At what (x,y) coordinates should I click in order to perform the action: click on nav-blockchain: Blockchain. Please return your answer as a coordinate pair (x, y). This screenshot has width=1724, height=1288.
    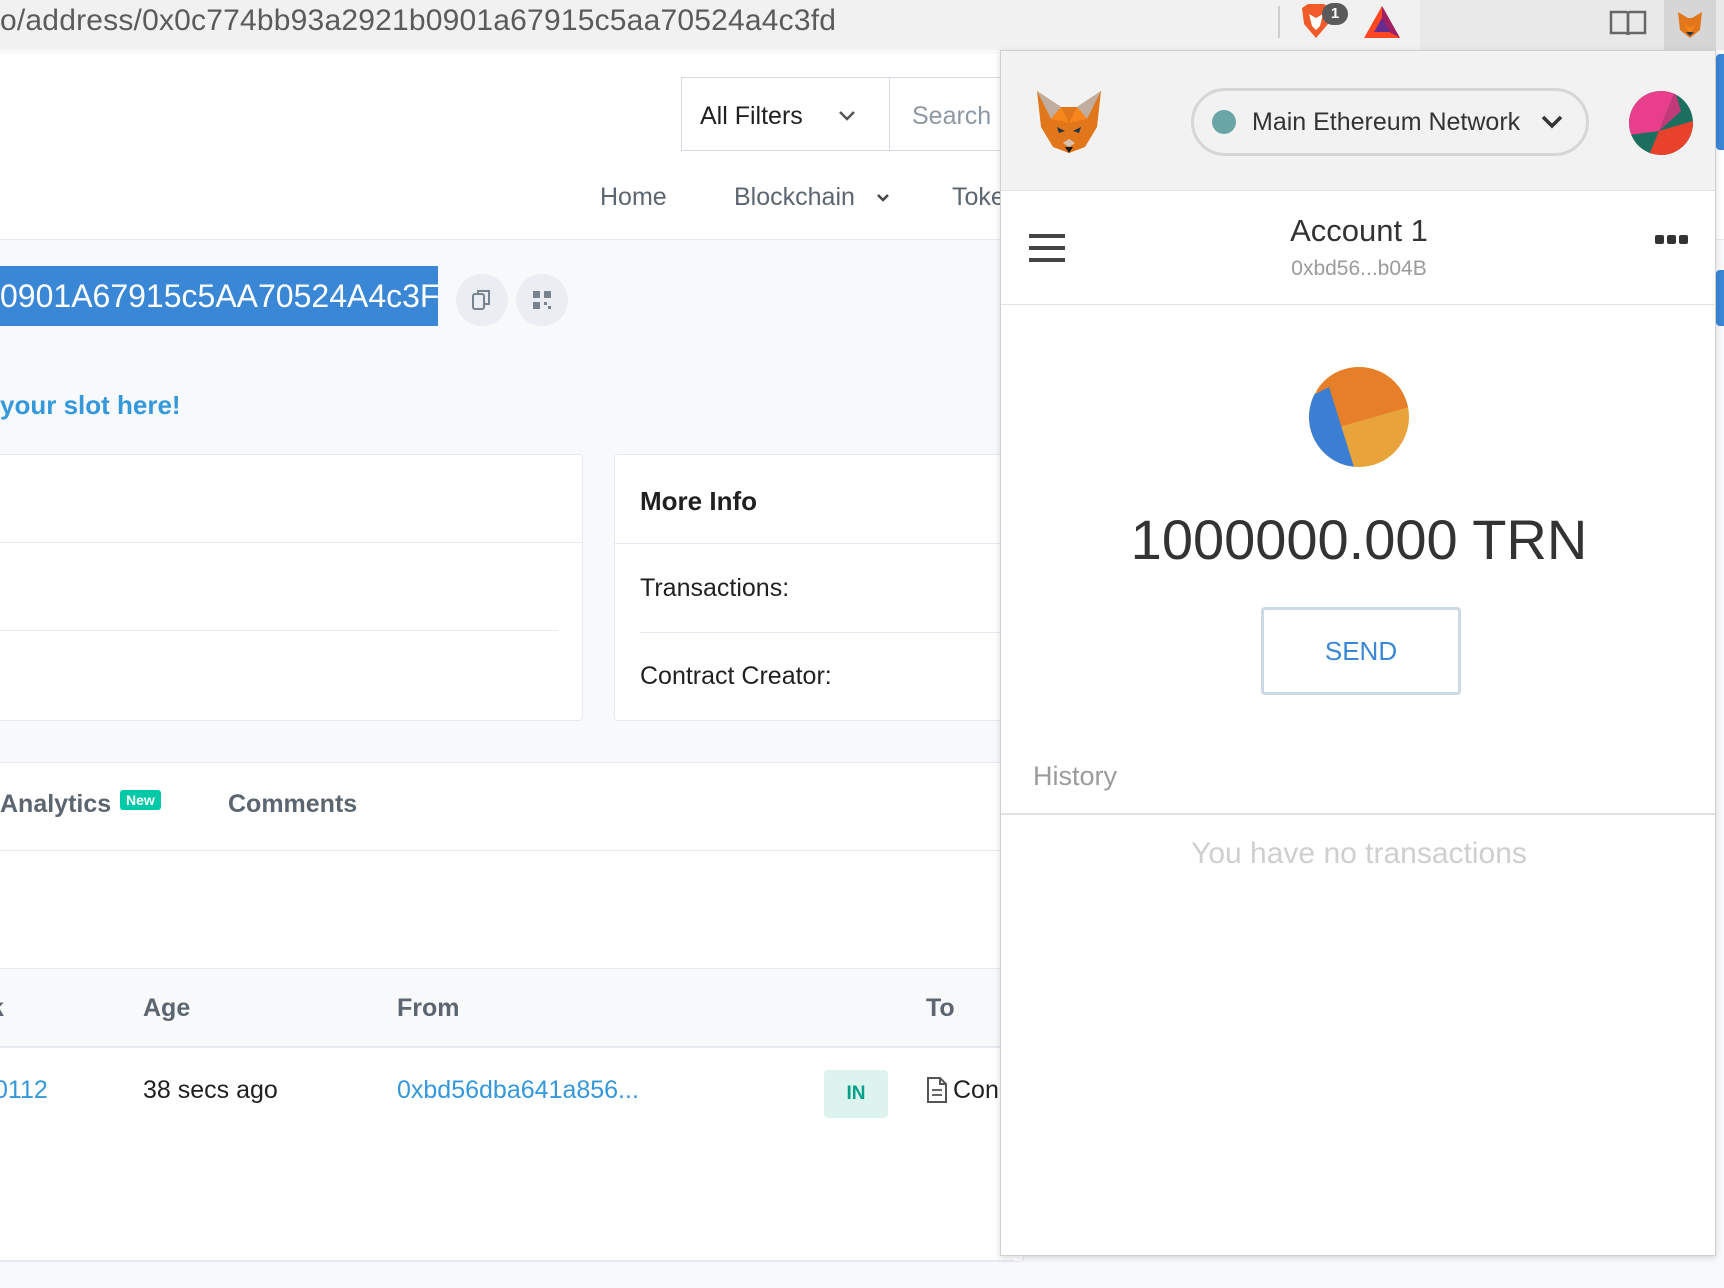
    Looking at the image, I should click on (794, 197).